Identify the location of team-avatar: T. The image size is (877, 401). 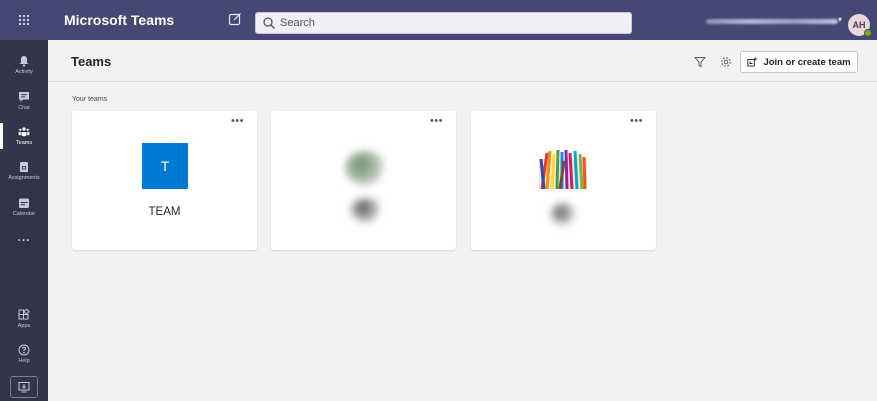
(165, 166).